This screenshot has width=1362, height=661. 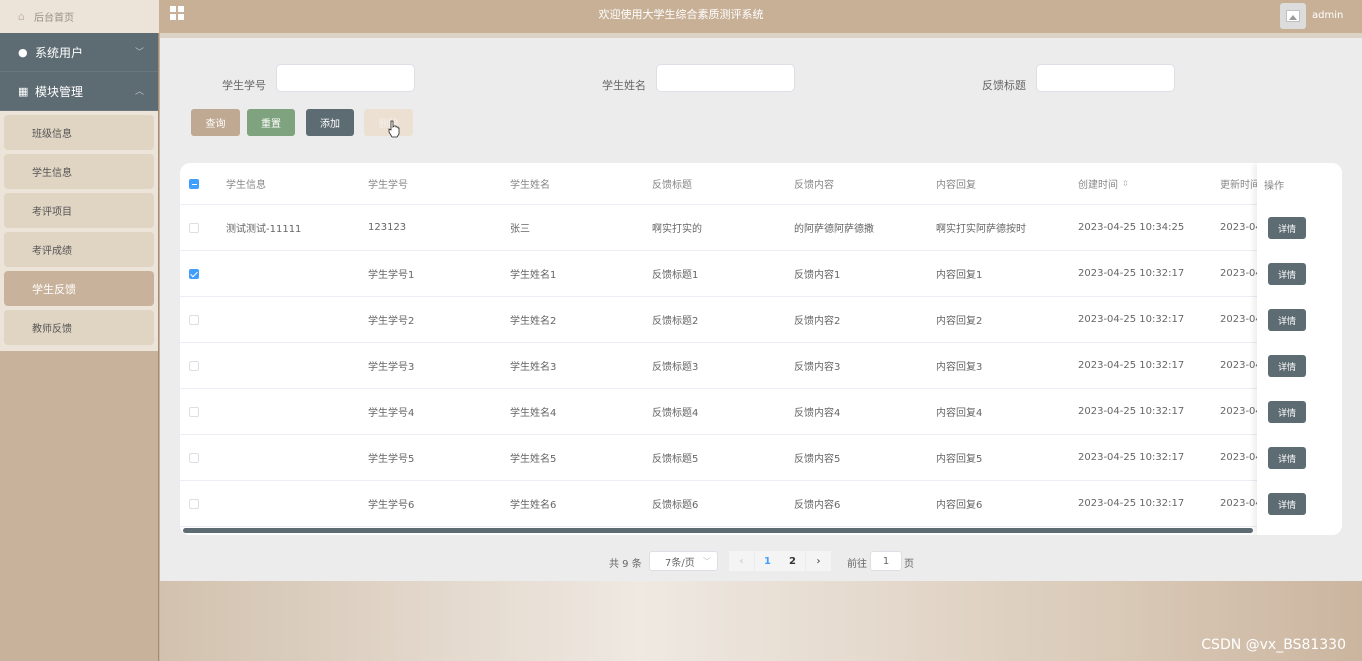 I want to click on sidebar-item-teacher-feedback: 教师反馈, so click(x=79, y=327).